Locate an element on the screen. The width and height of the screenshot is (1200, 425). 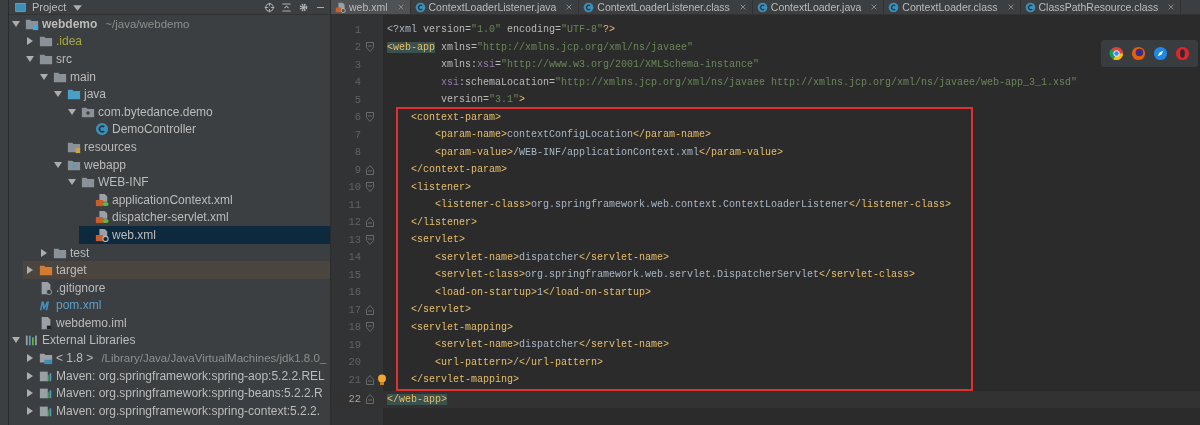
tree-item: Maven: org.springframework:spring-beans:5.2.2.R is located at coordinates (176, 393).